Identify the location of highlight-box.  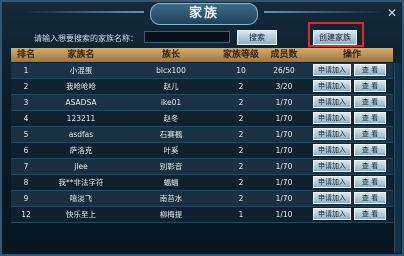
(336, 34).